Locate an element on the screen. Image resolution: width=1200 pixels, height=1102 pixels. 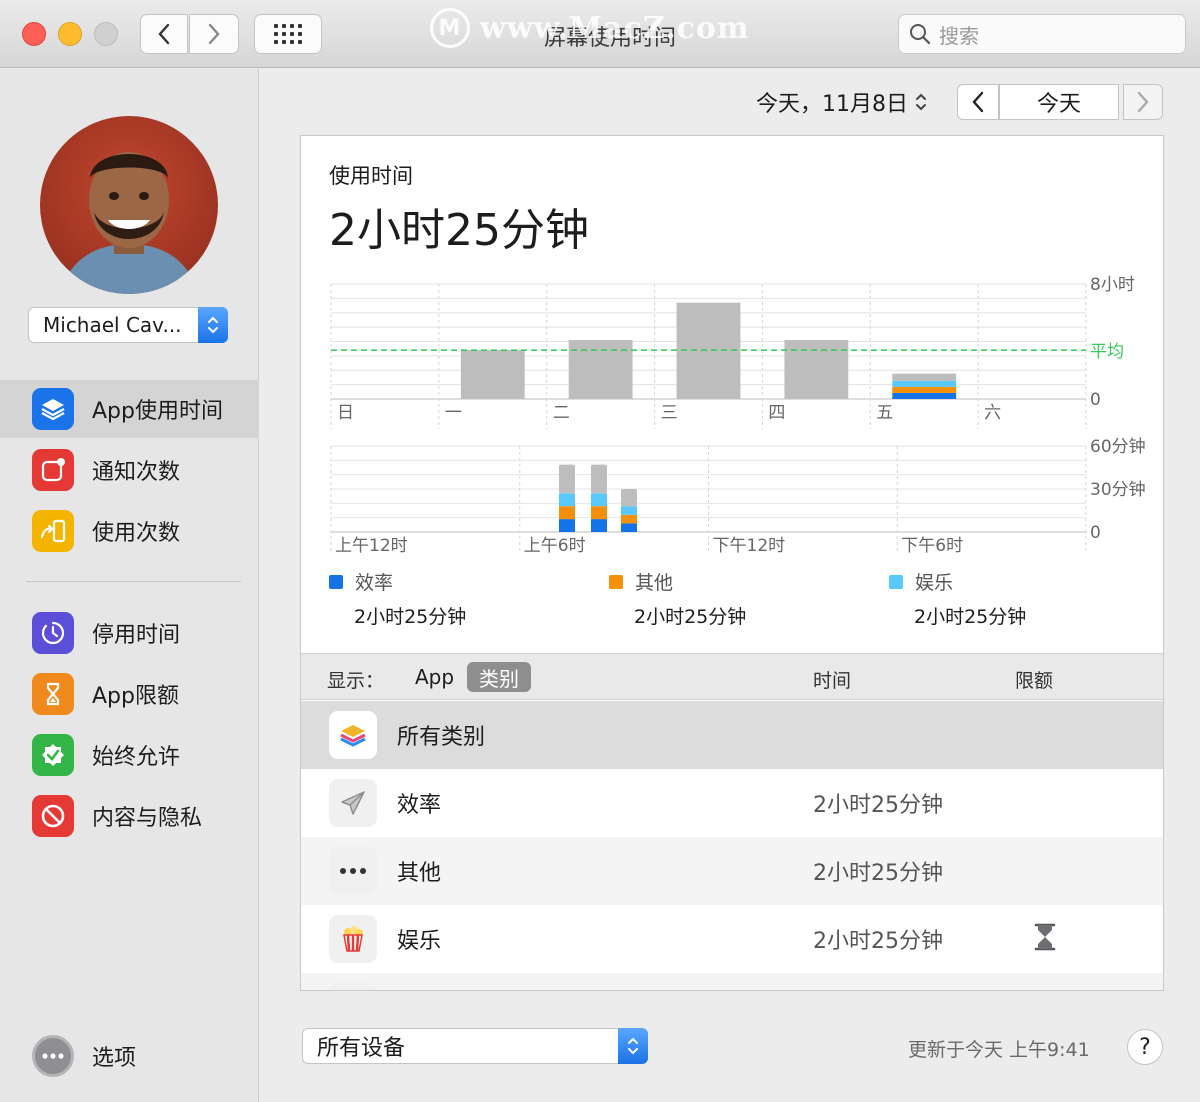
sidebar-item-label: 通知次数 is located at coordinates (136, 472).